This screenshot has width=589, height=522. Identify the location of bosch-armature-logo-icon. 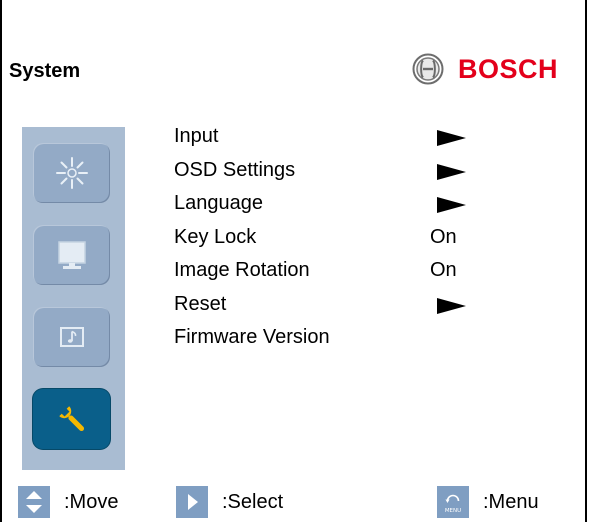
(428, 69).